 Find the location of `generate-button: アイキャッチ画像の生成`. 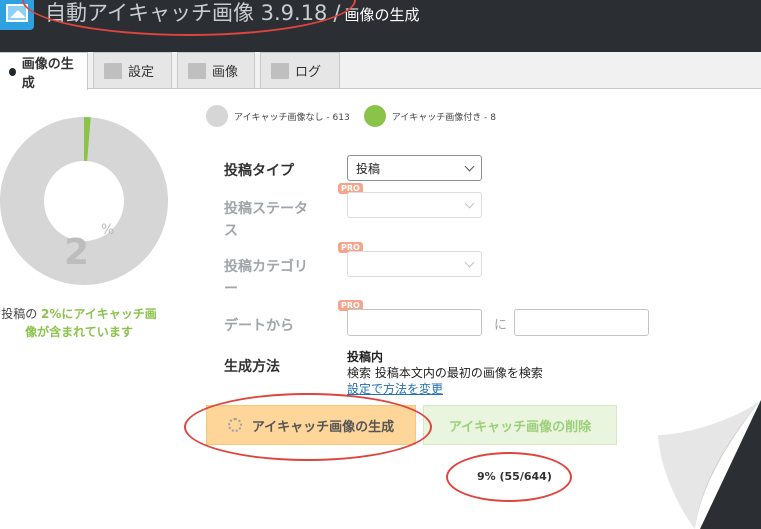

generate-button: アイキャッチ画像の生成 is located at coordinates (311, 425).